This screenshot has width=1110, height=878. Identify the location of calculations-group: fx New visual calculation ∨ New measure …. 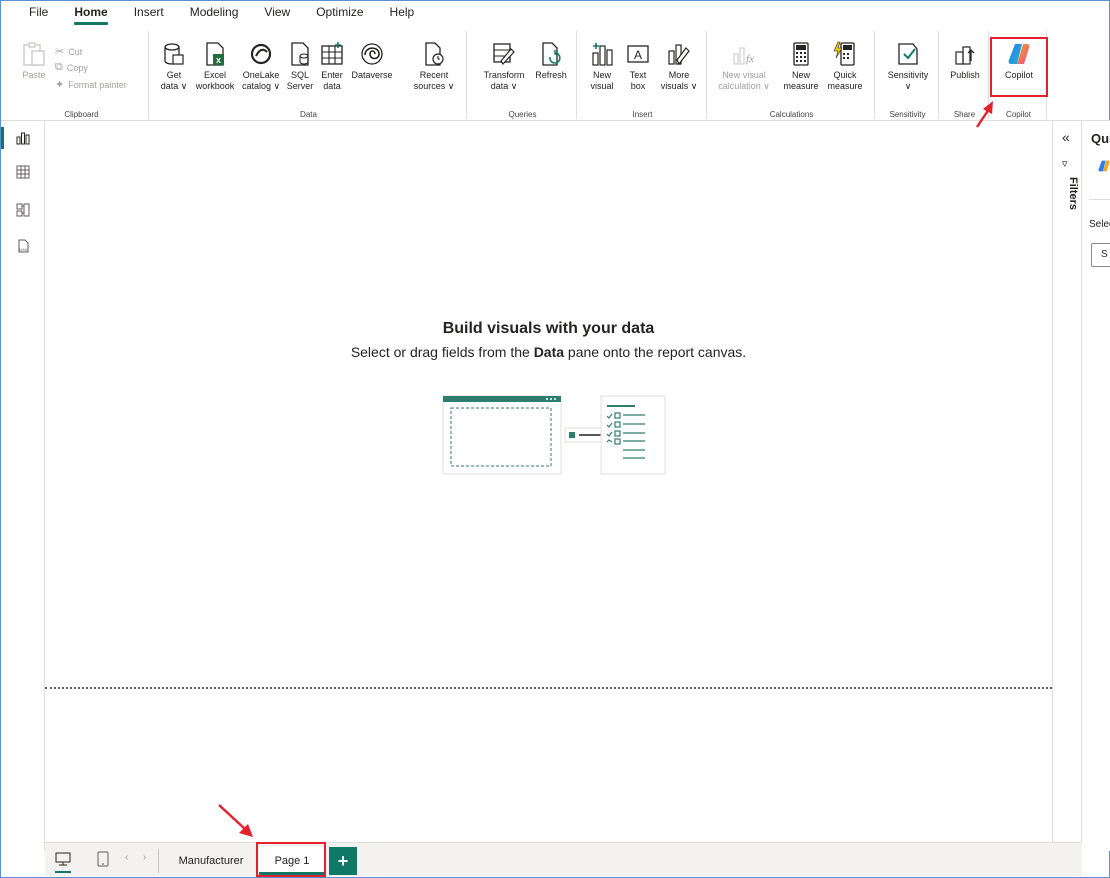
(792, 75).